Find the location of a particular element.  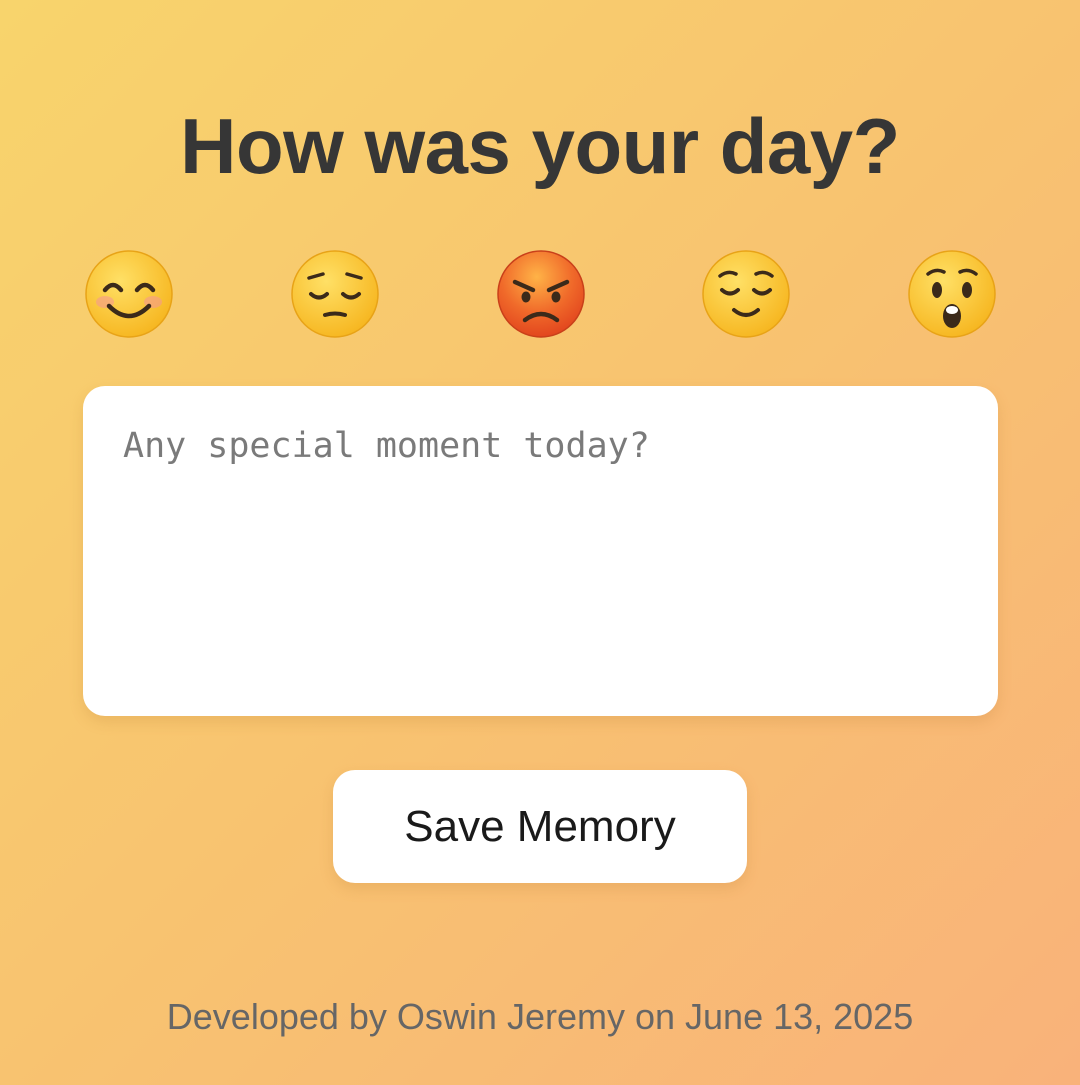

page-title: How was your day? is located at coordinates (540, 146).